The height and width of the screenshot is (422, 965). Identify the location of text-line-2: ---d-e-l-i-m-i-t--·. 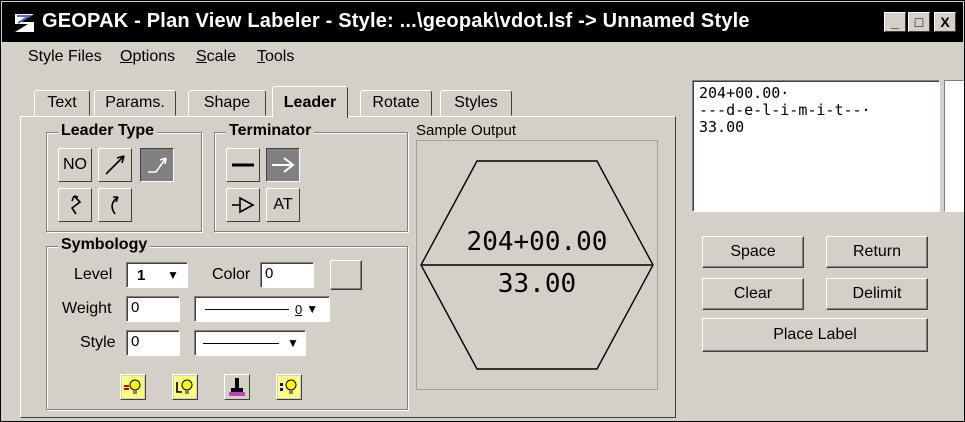
(785, 110).